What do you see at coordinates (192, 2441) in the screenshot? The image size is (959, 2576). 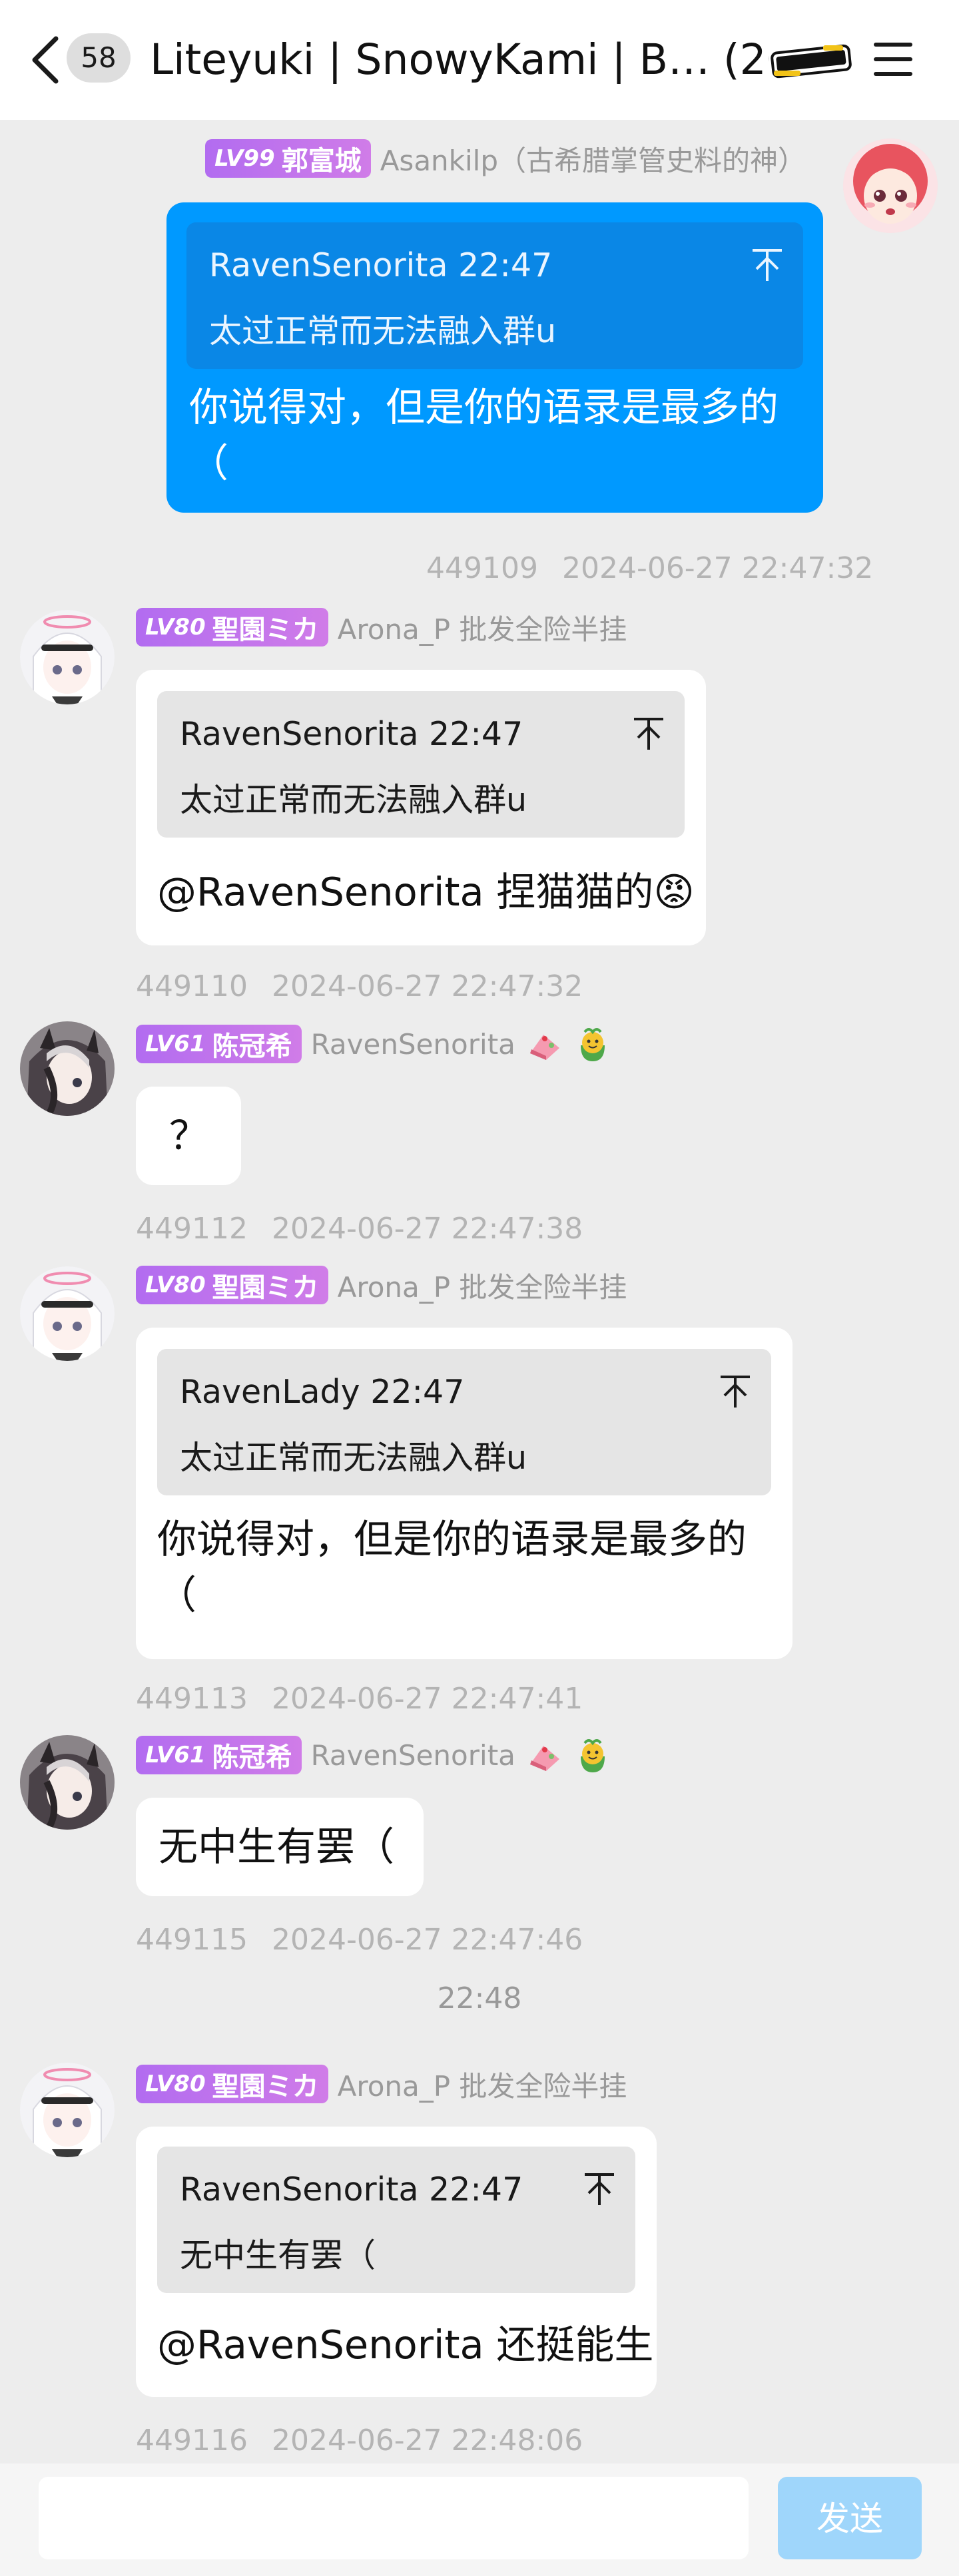 I see `message-id: 449116` at bounding box center [192, 2441].